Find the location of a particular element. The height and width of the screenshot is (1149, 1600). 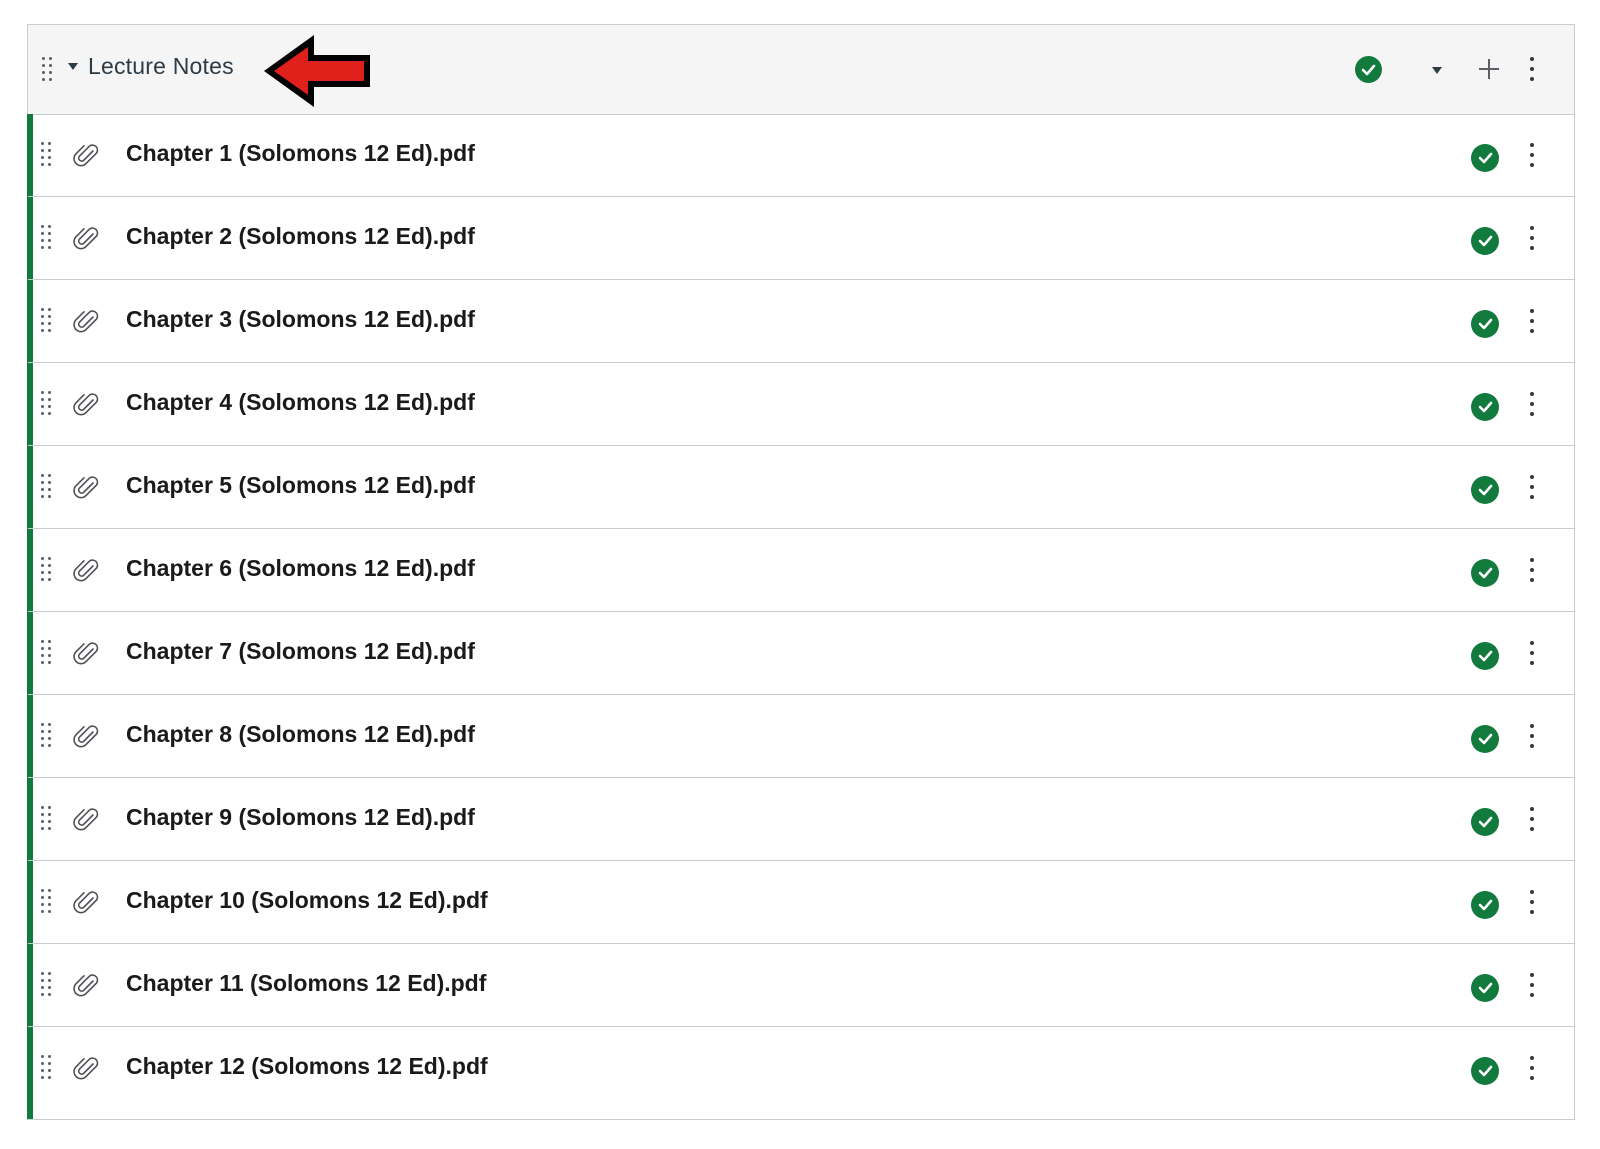

module-item-6: Chapter 6 (Solomons 12 Ed).pdf is located at coordinates (801, 570).